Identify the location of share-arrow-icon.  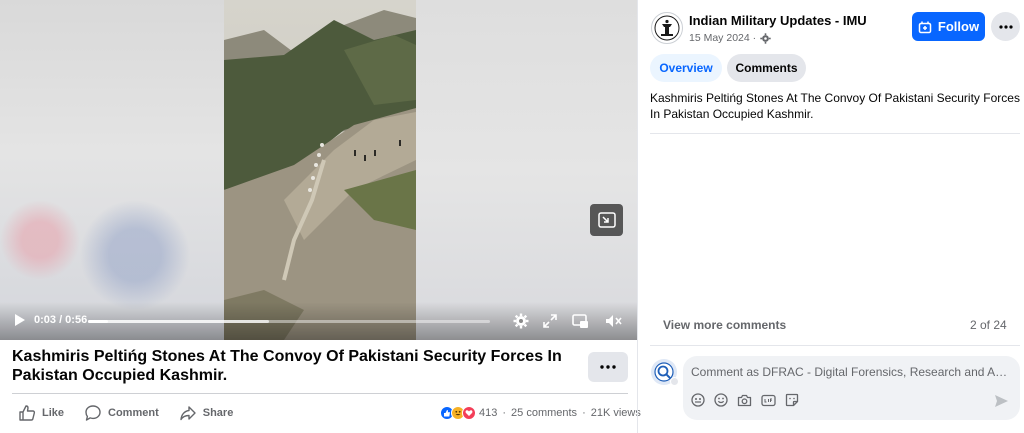
(188, 413).